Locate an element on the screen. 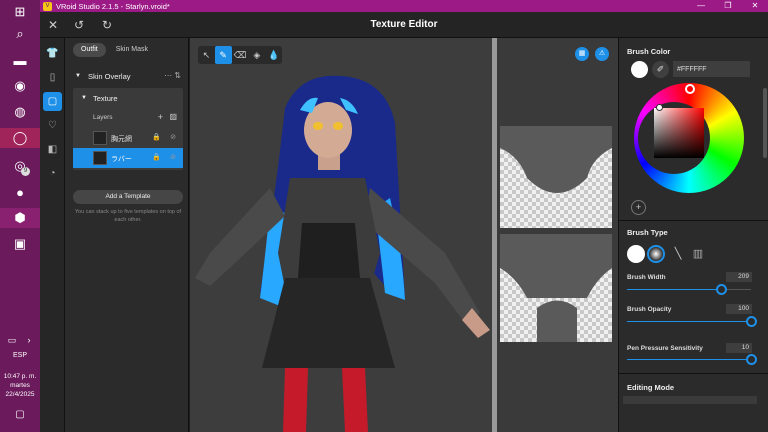 The width and height of the screenshot is (768, 432). brush-width-value: 209 is located at coordinates (739, 277).